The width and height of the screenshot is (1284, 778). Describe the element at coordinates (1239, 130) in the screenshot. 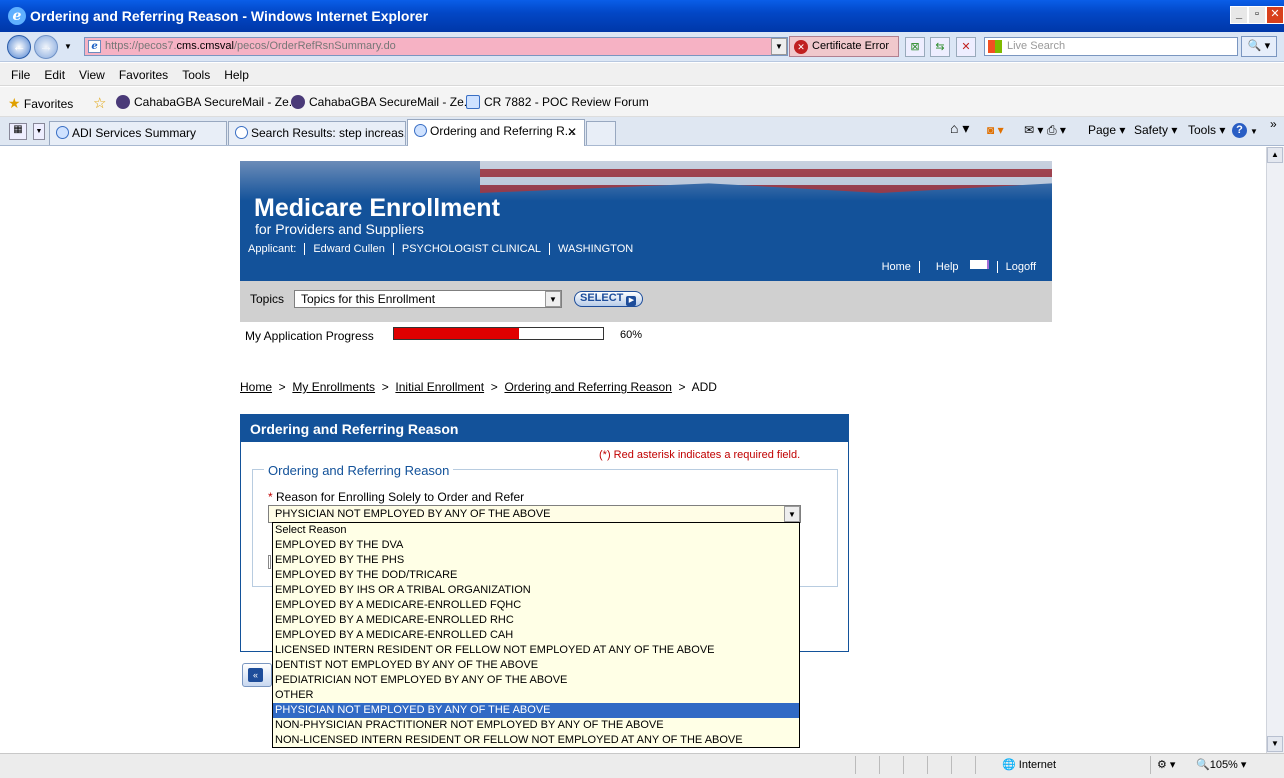

I see `help-icon: ?` at that location.